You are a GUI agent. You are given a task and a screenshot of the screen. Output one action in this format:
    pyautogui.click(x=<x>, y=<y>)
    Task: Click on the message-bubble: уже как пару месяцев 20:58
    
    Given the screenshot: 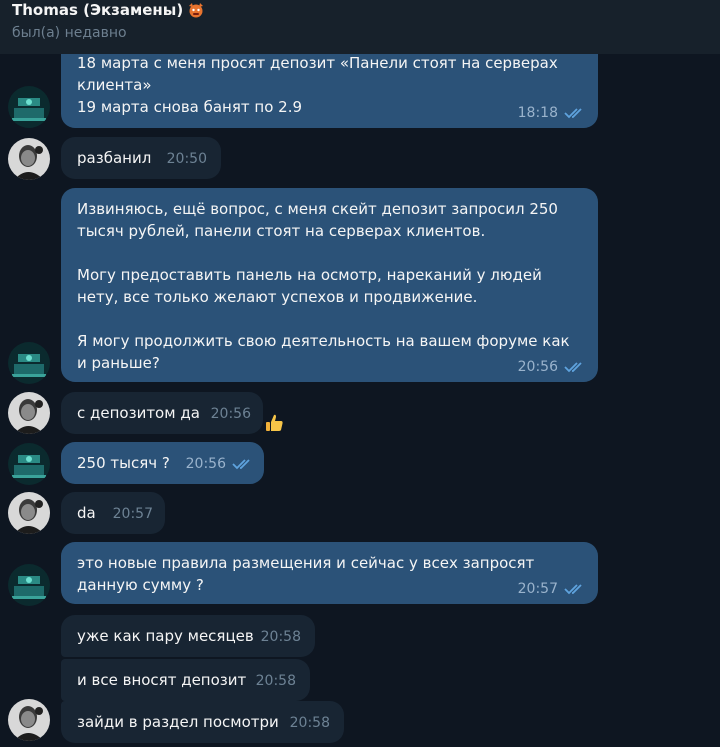 What is the action you would take?
    pyautogui.click(x=188, y=636)
    